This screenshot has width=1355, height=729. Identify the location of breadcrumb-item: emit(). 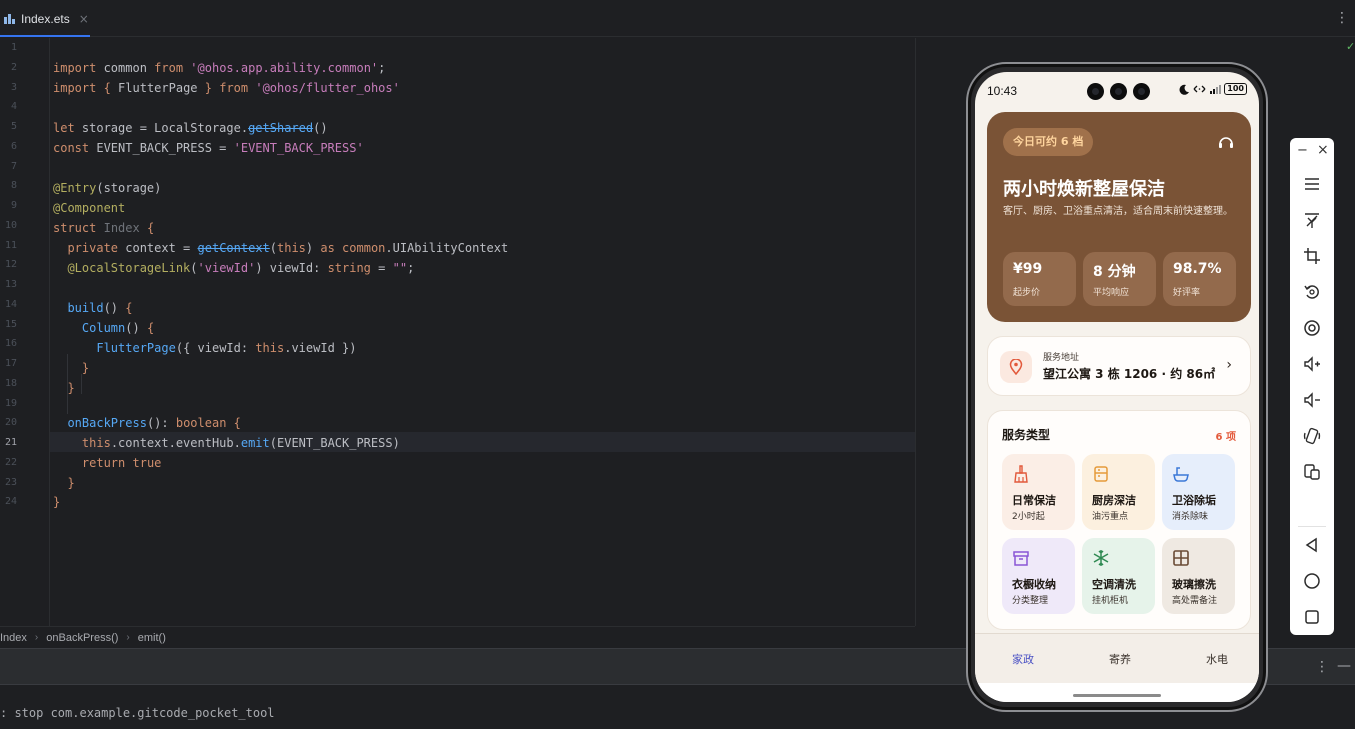
(152, 638).